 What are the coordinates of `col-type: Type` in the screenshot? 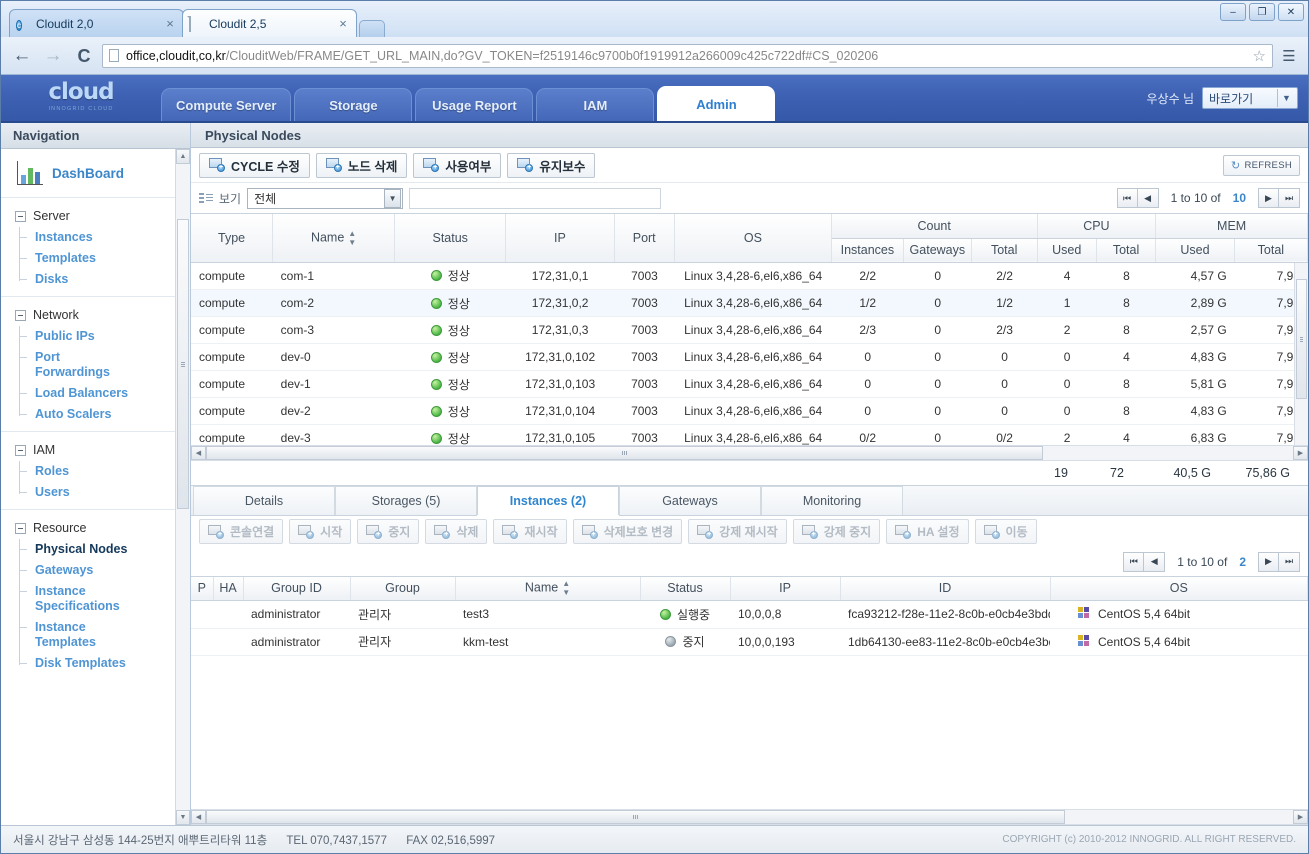 It's located at (232, 238).